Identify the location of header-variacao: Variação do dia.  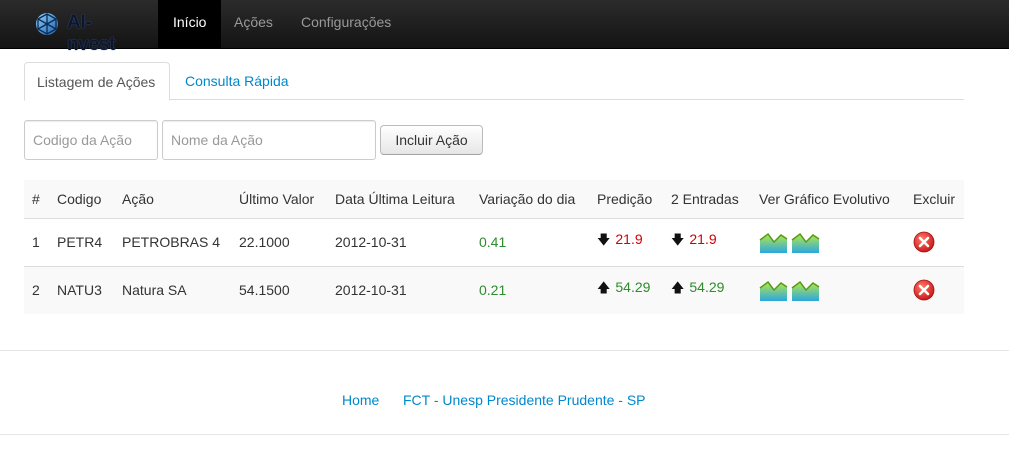
(527, 198).